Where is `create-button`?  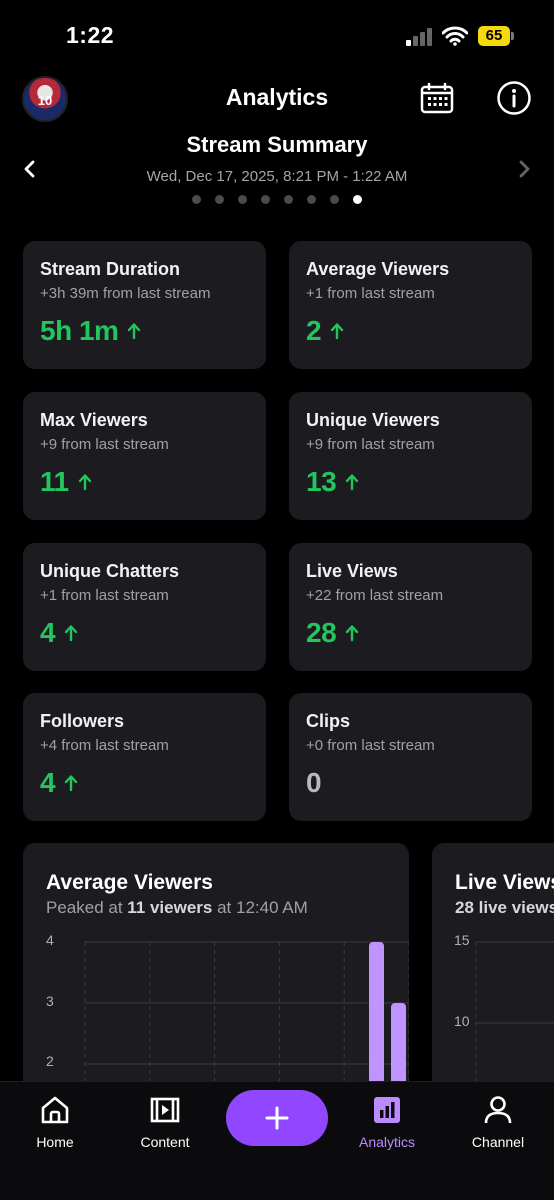
create-button is located at coordinates (277, 1118).